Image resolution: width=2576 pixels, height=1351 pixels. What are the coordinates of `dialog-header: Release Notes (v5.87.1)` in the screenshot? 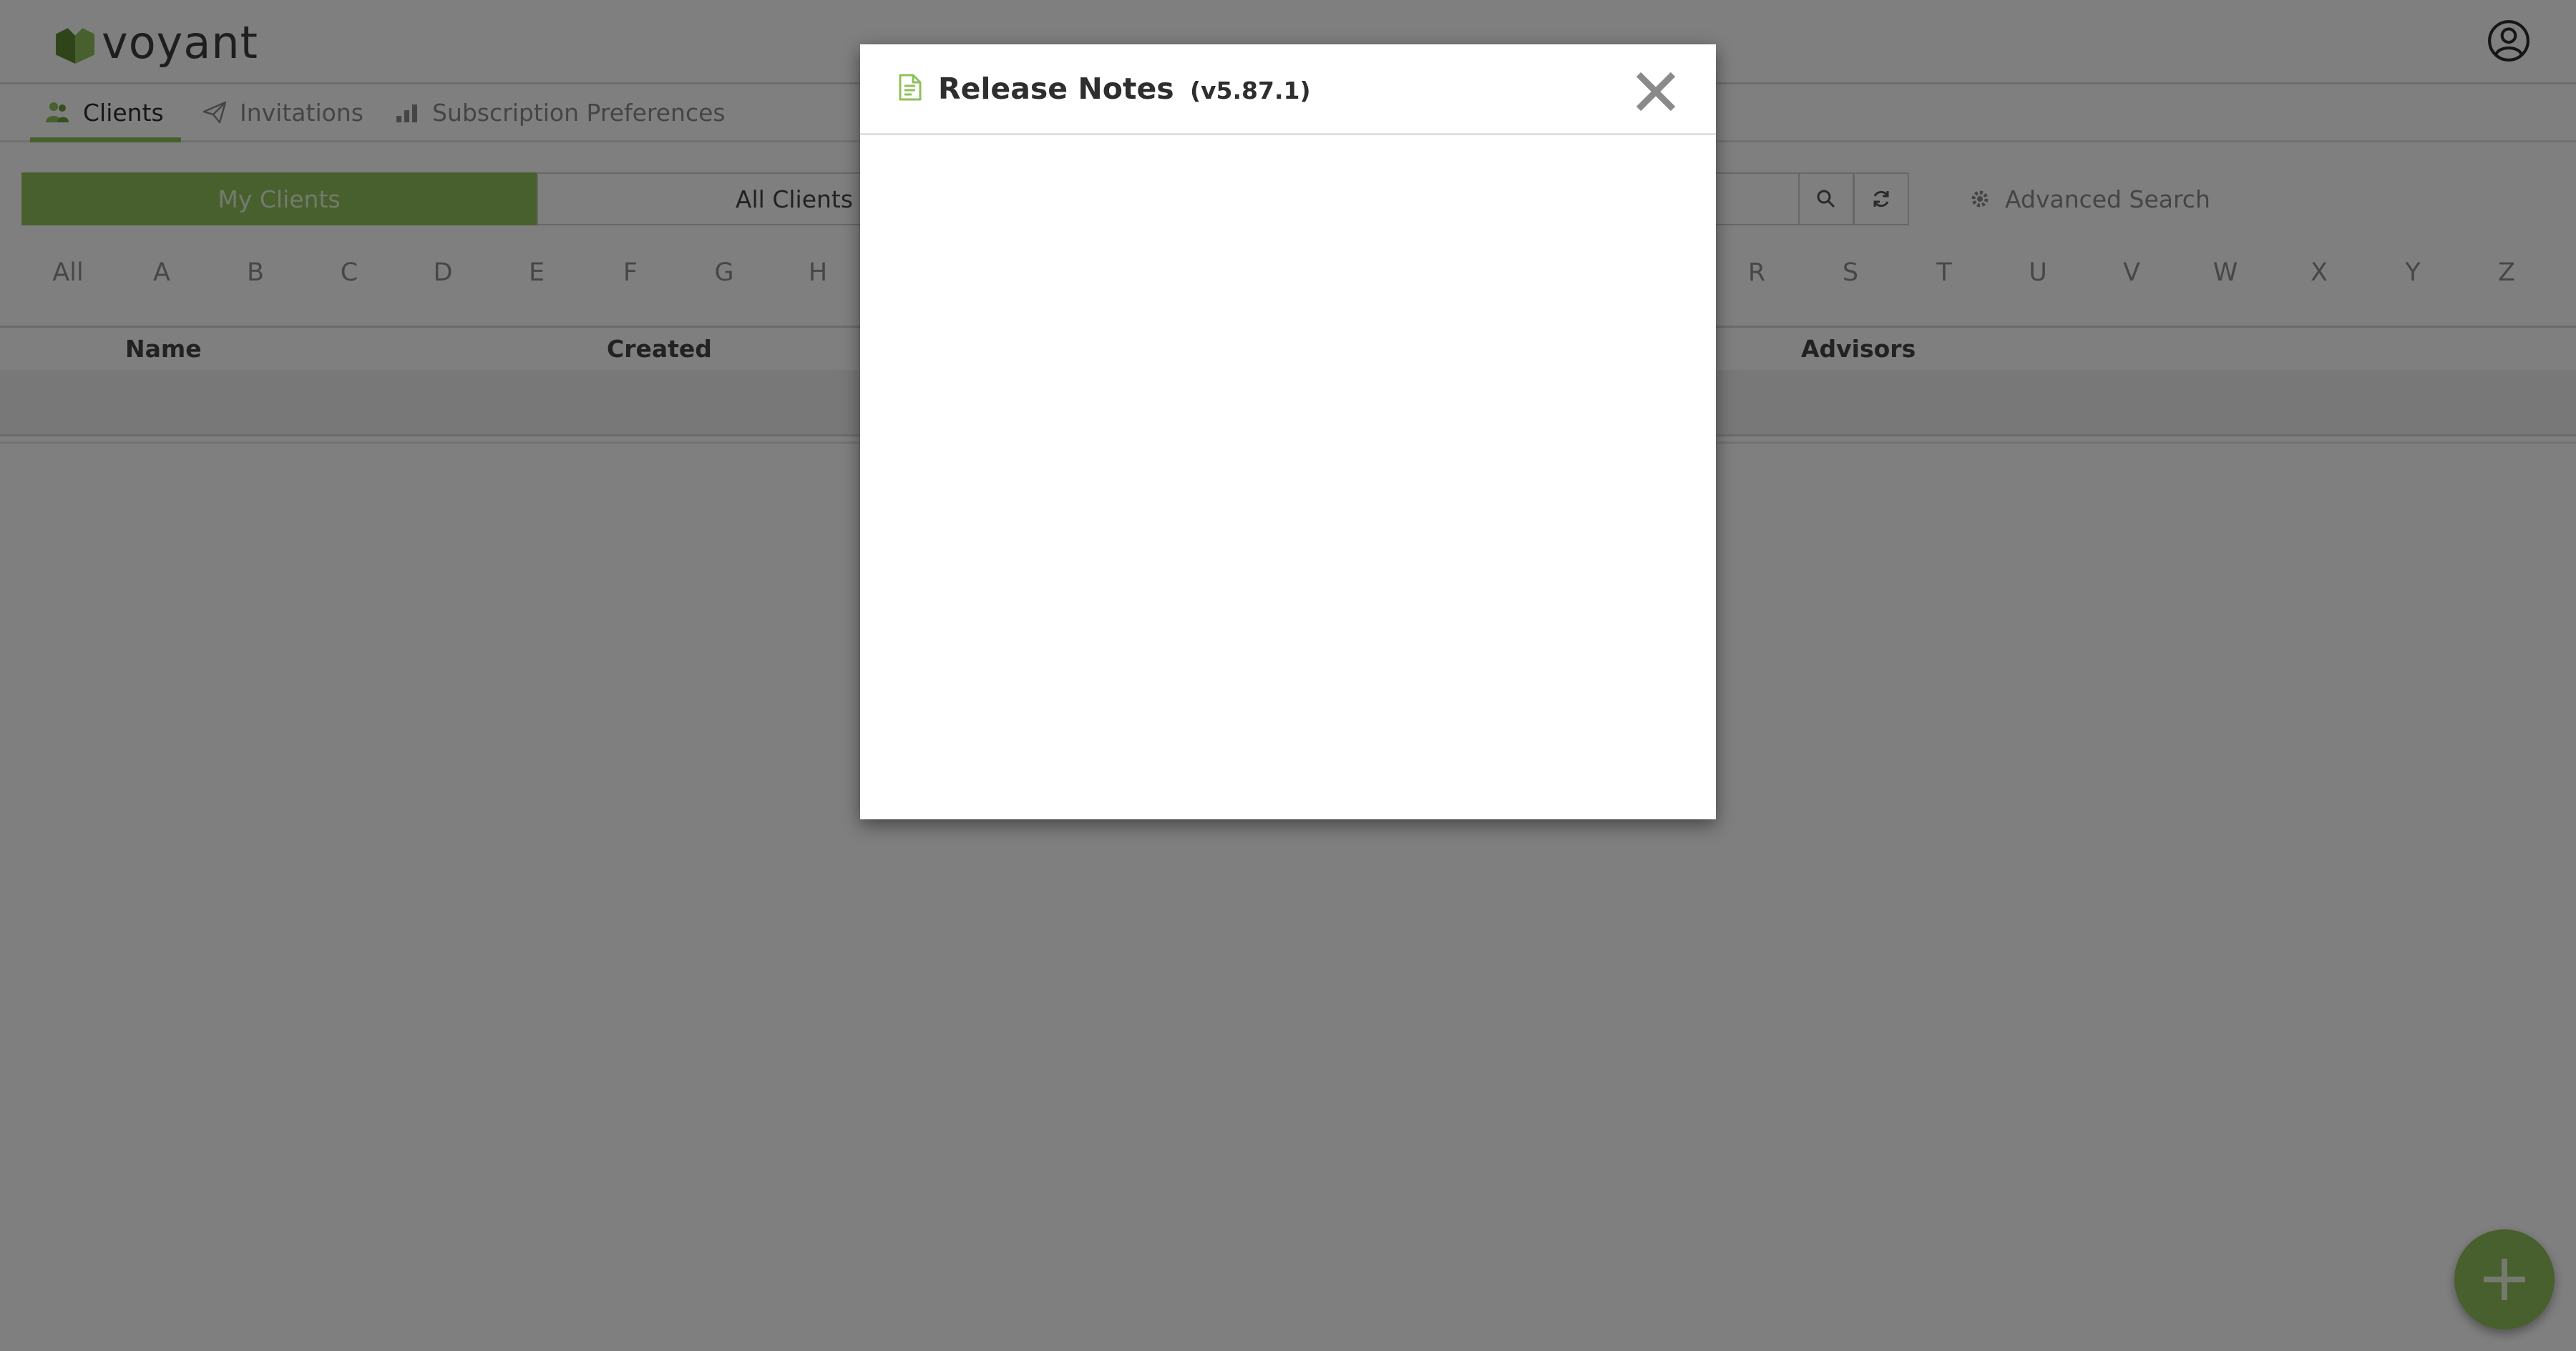 It's located at (1288, 89).